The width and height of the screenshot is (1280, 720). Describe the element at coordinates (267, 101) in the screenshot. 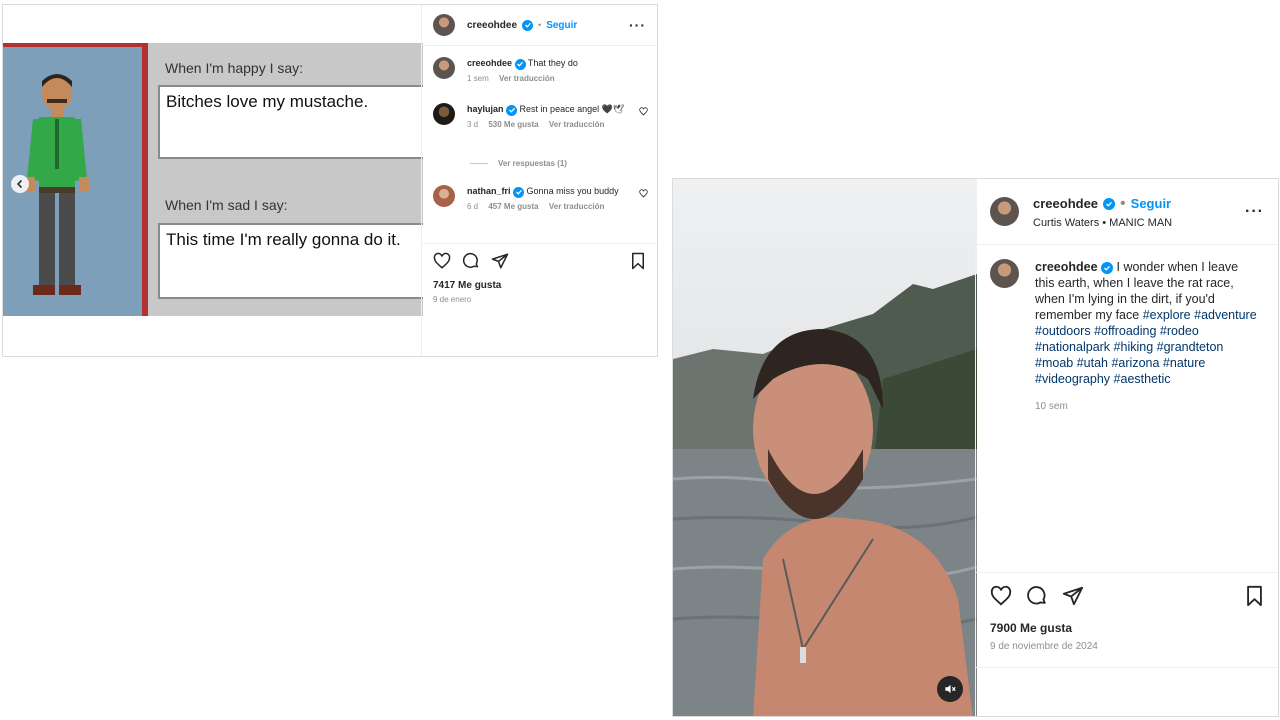

I see `meme-happy-text: Bitches love my mustache.` at that location.